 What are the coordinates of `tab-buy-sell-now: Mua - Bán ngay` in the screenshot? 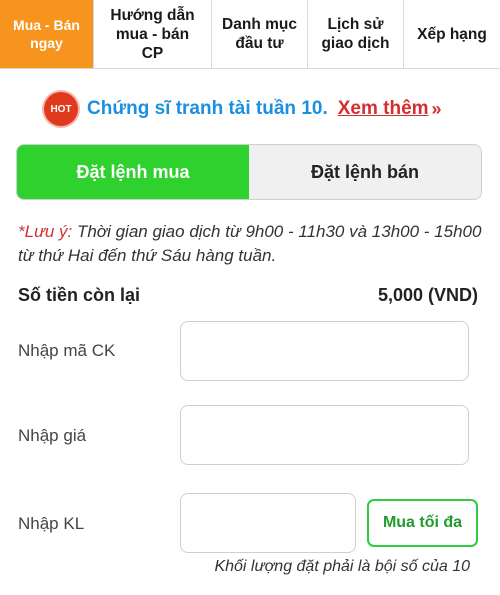 It's located at (47, 34).